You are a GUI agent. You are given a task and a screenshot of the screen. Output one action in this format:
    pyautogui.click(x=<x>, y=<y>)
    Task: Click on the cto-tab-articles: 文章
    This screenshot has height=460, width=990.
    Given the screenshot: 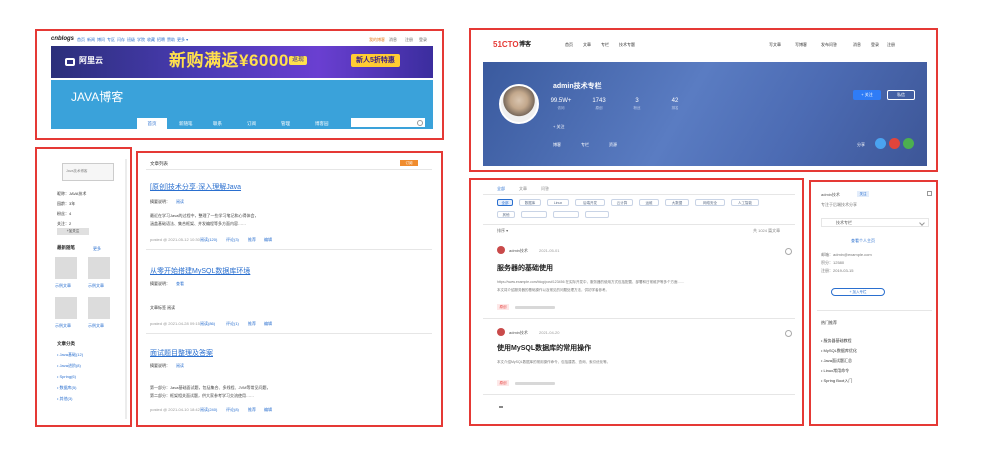 What is the action you would take?
    pyautogui.click(x=523, y=188)
    